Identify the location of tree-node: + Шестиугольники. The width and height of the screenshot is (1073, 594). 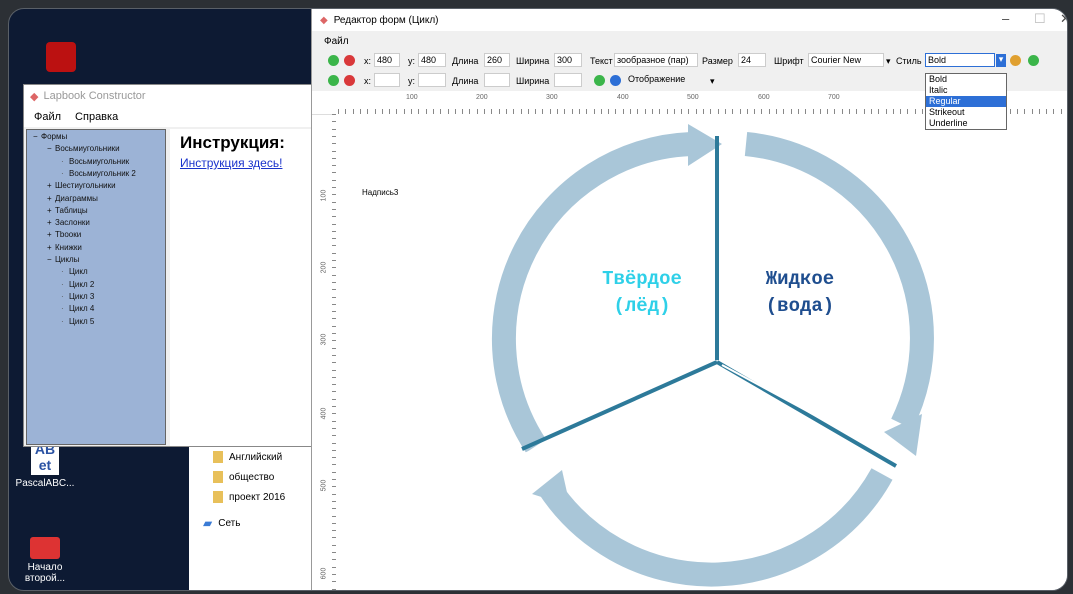
(81, 185).